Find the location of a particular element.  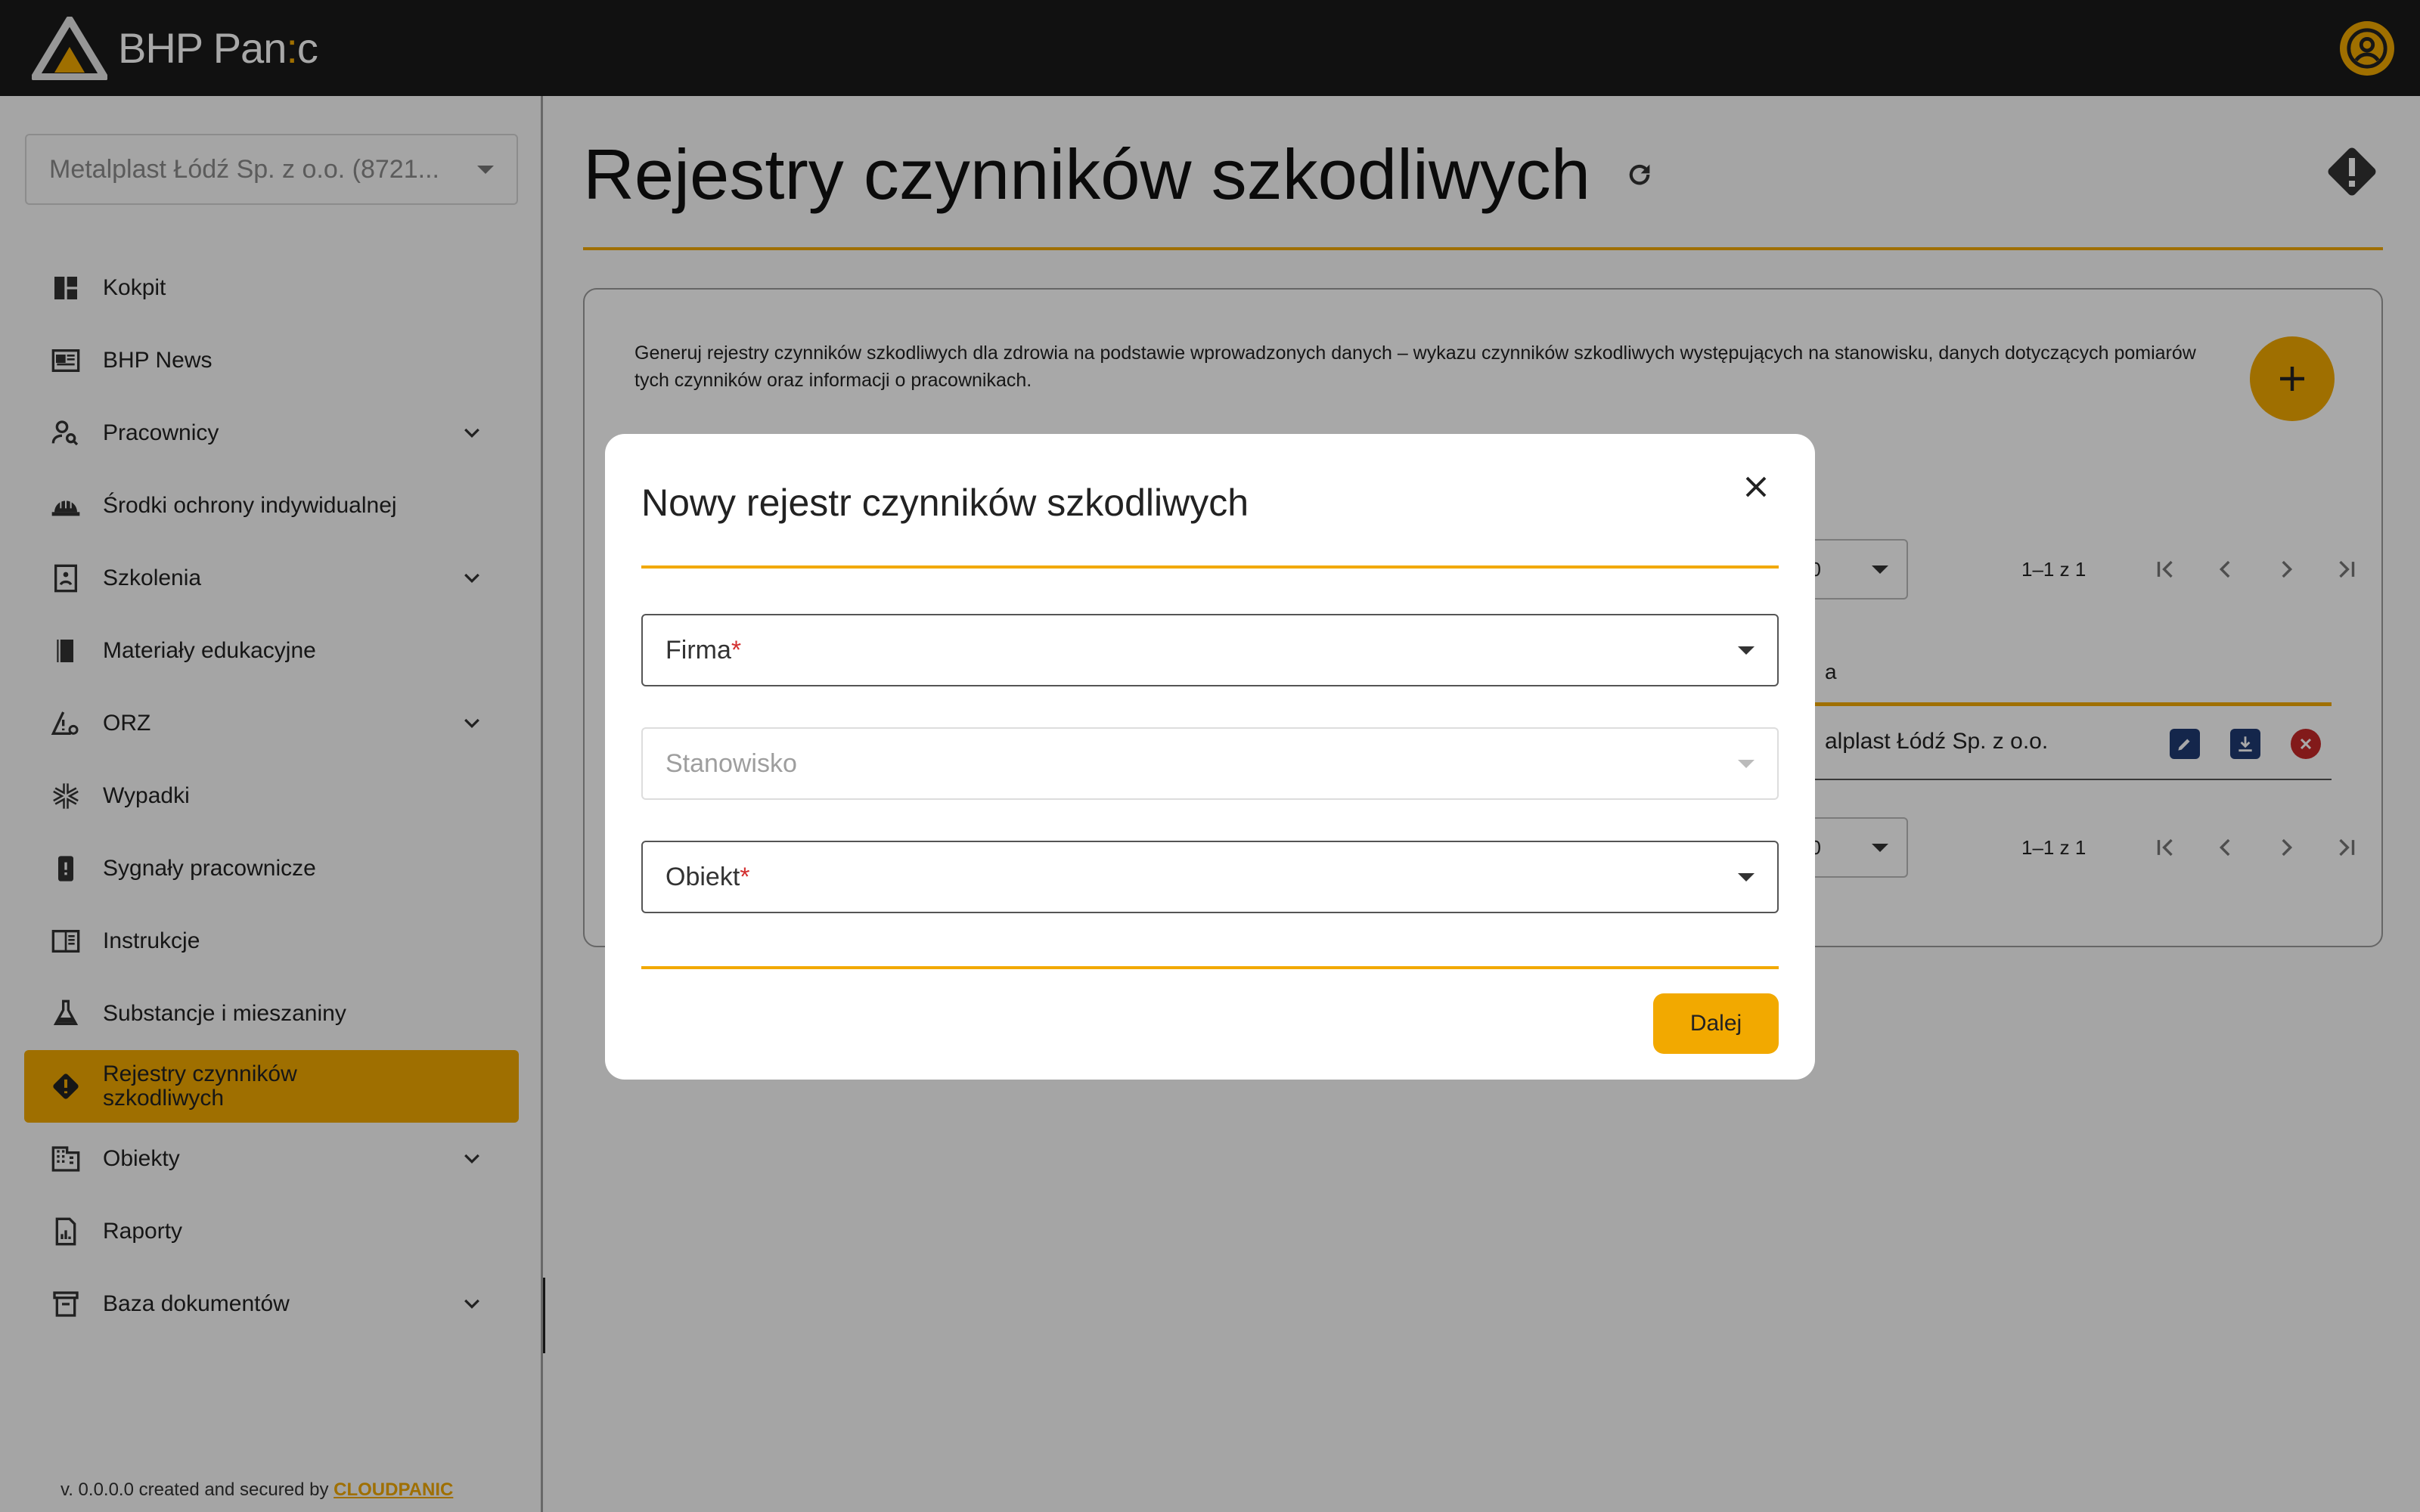

dialog-footer-divider is located at coordinates (1210, 967).